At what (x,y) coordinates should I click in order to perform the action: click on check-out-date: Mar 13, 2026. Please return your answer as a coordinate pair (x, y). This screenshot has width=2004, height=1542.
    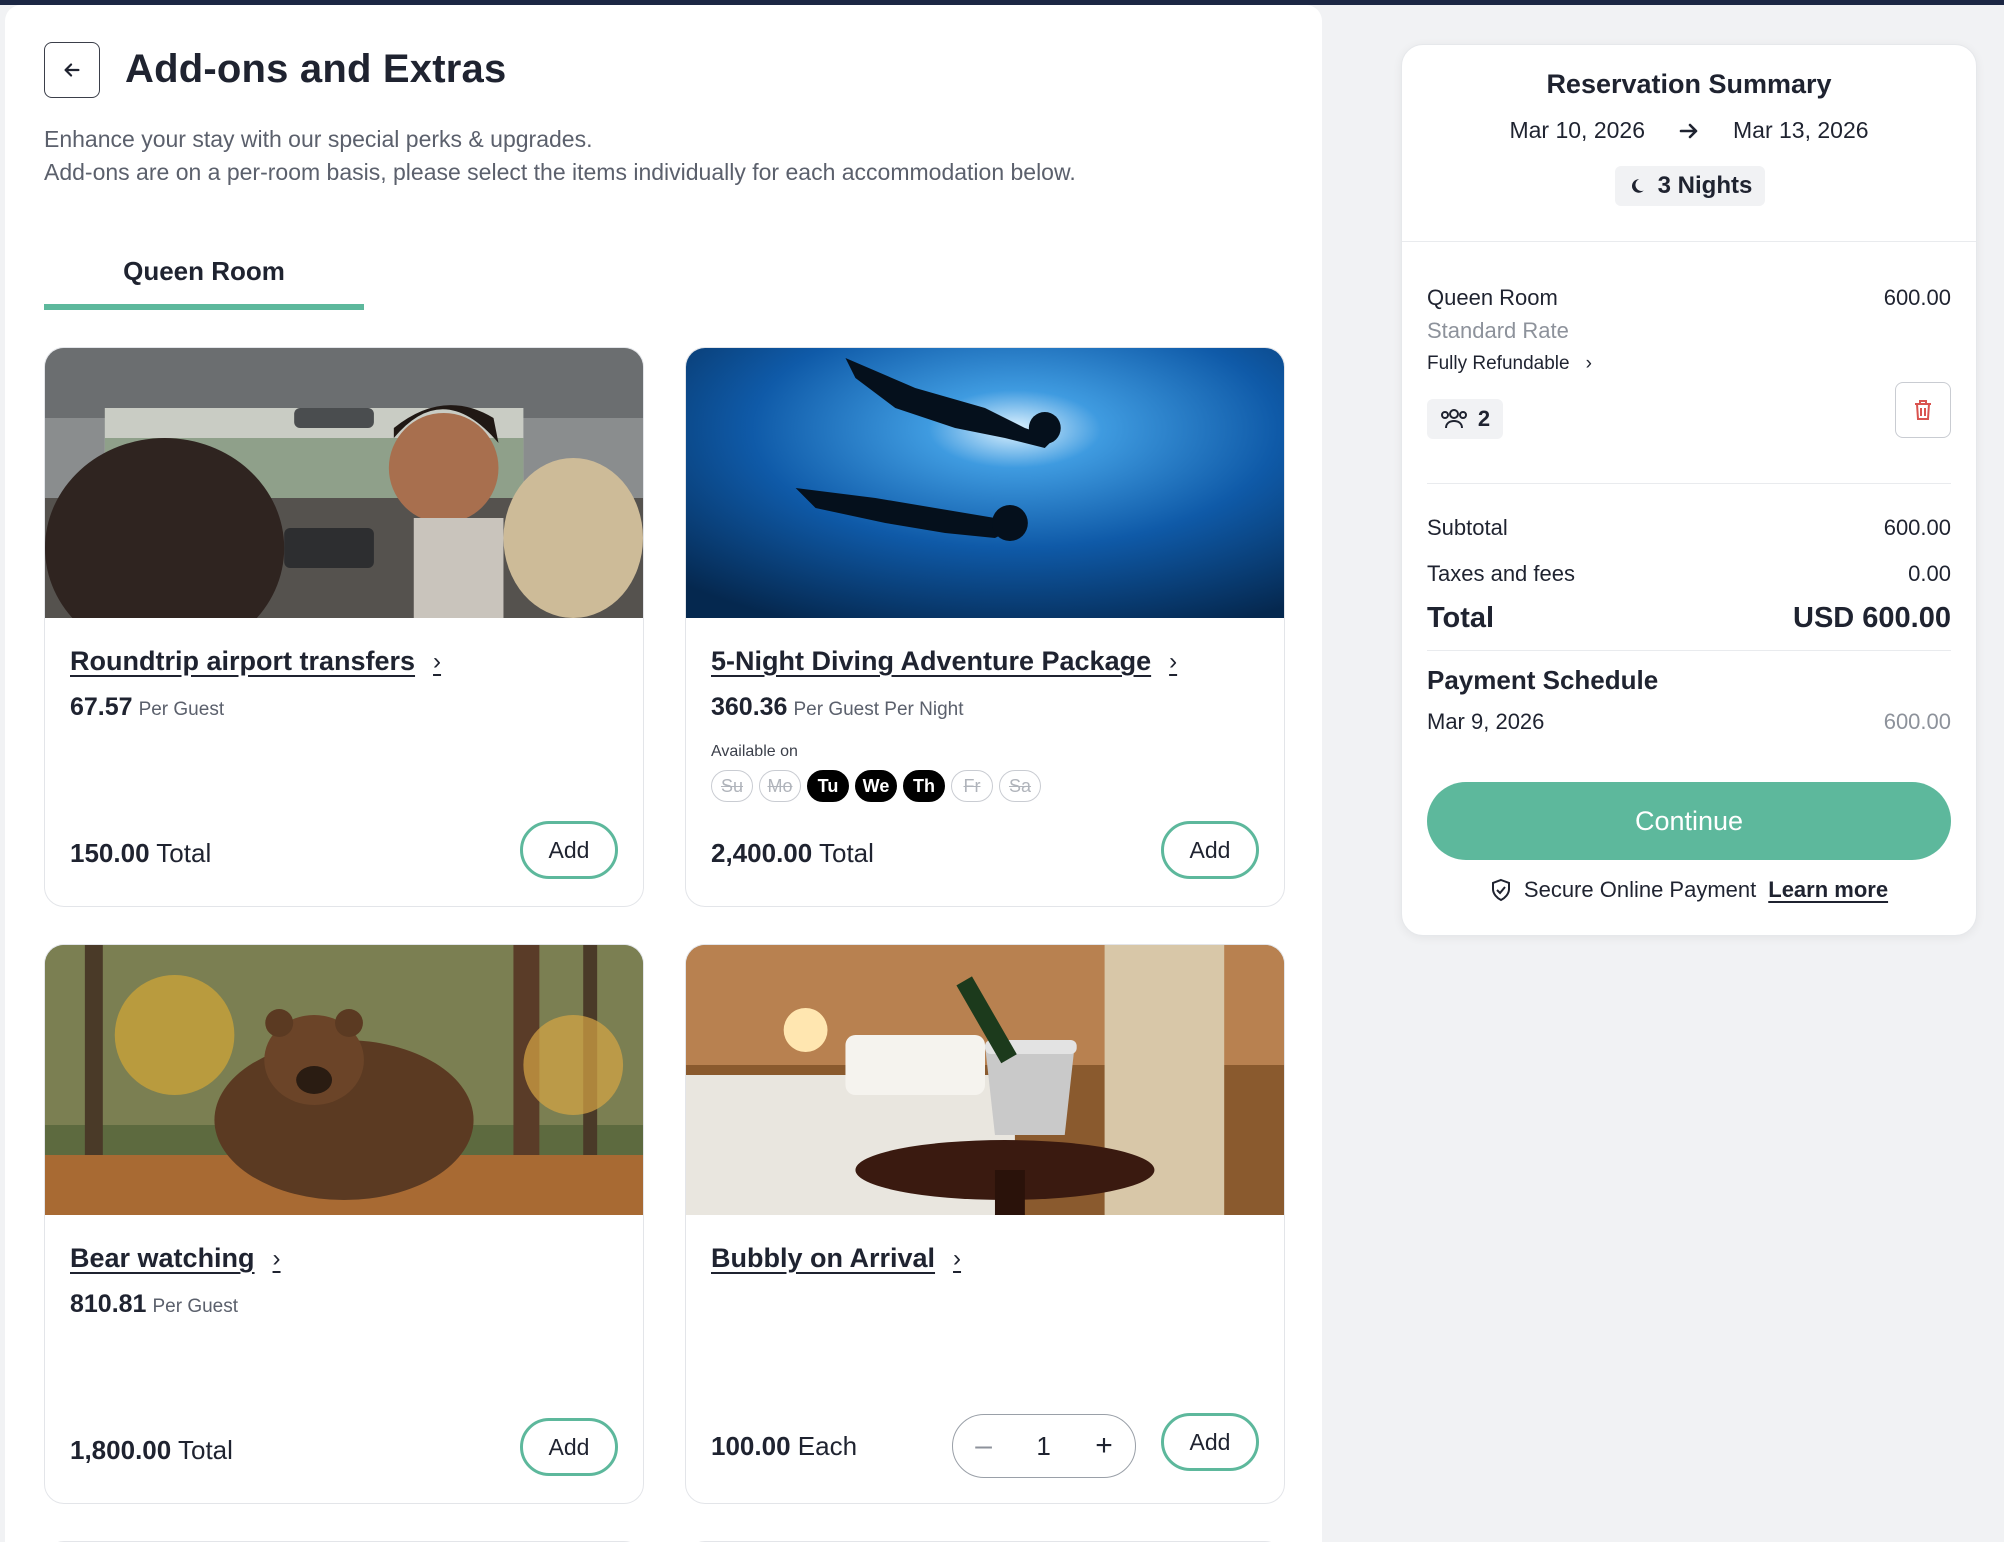
    Looking at the image, I should click on (1801, 130).